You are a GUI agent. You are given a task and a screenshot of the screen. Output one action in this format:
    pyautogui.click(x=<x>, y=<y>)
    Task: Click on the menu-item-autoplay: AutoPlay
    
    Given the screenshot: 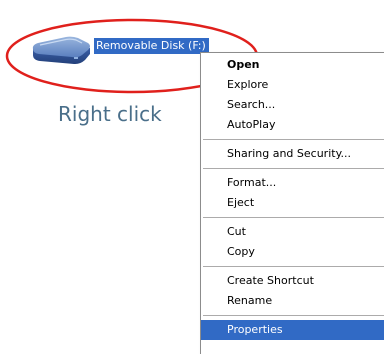 What is the action you would take?
    pyautogui.click(x=292, y=125)
    